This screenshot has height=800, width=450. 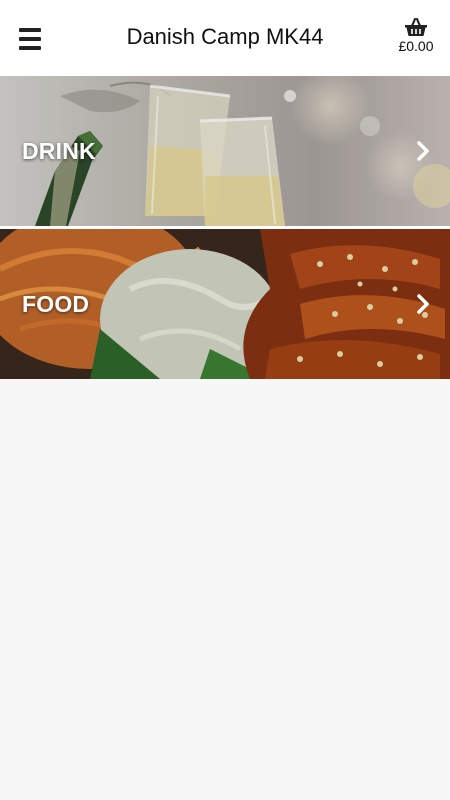 I want to click on basket-button: £0.00, so click(x=416, y=39).